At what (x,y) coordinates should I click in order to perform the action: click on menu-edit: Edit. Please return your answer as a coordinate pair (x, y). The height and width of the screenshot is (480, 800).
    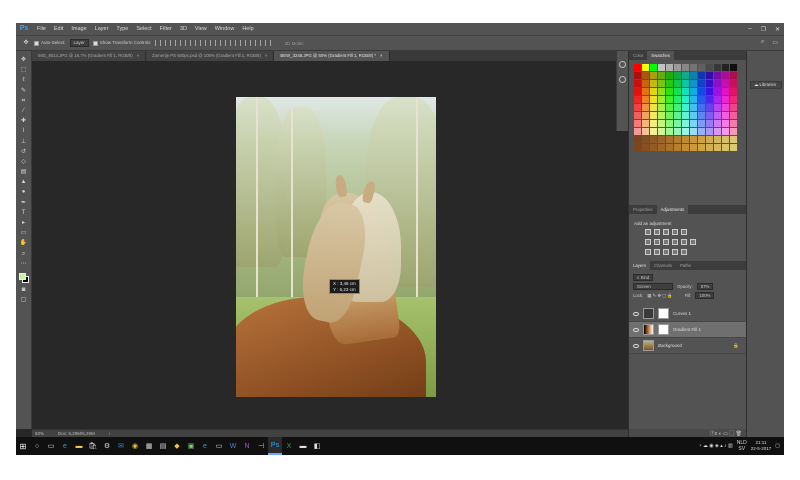
    Looking at the image, I should click on (58, 29).